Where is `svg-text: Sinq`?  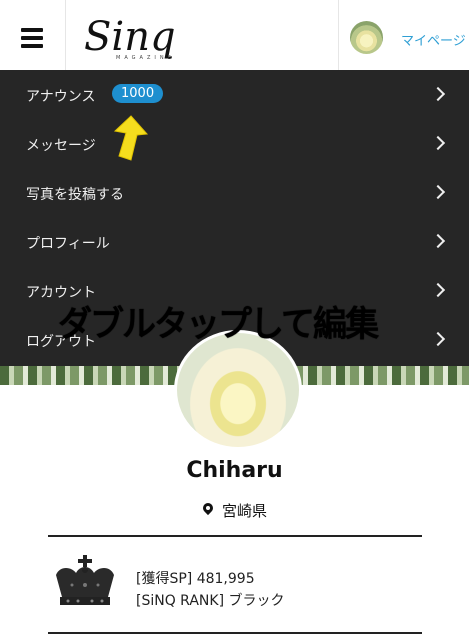
svg-text: Sinq is located at coordinates (130, 37).